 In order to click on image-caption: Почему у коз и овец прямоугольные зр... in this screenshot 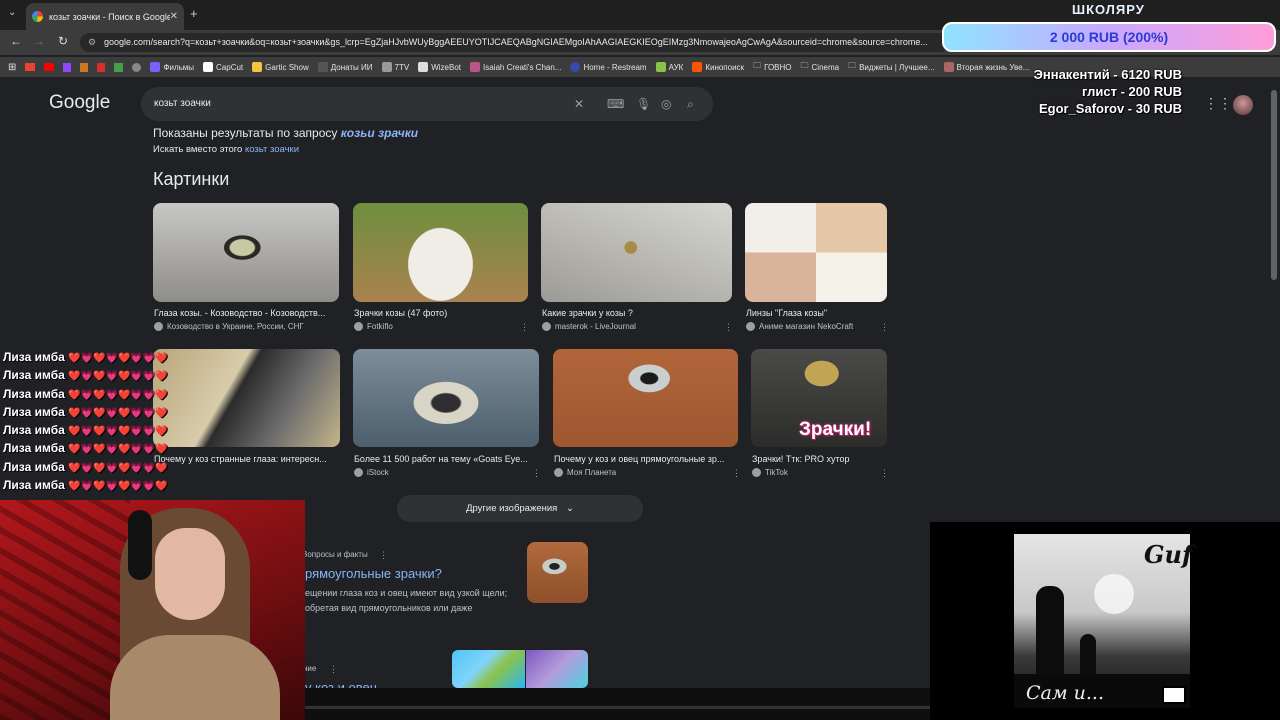, I will do `click(643, 459)`.